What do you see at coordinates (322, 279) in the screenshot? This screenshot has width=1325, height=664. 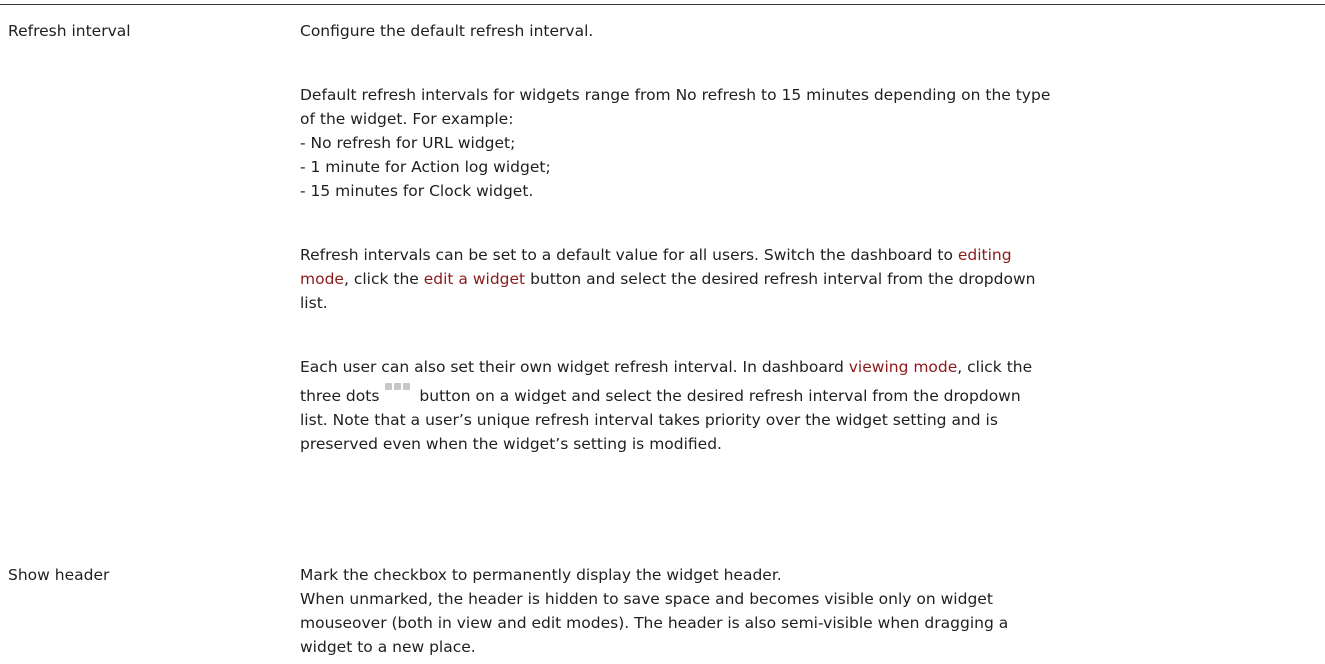 I see `editing-mode-link-cont: mode` at bounding box center [322, 279].